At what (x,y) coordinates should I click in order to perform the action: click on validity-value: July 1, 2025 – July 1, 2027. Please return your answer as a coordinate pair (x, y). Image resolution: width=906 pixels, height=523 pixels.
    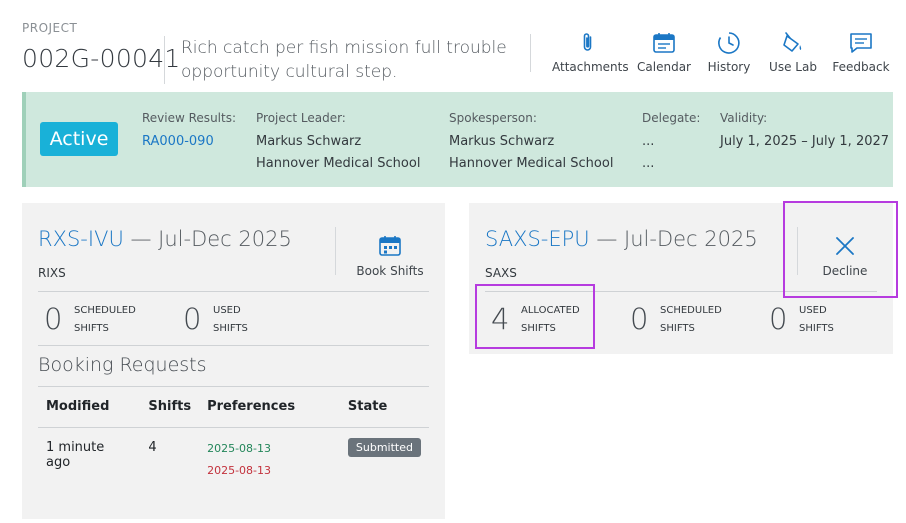
    Looking at the image, I should click on (805, 141).